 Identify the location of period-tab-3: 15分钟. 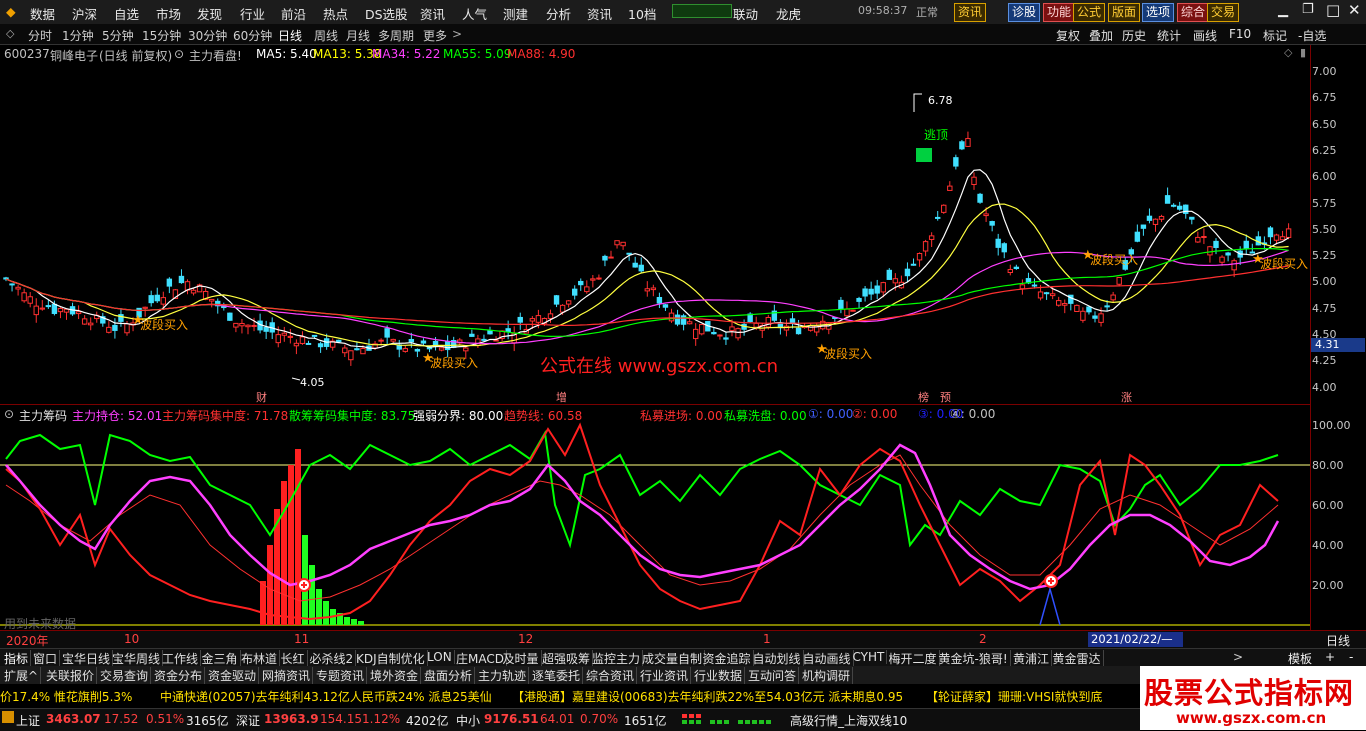
(161, 35).